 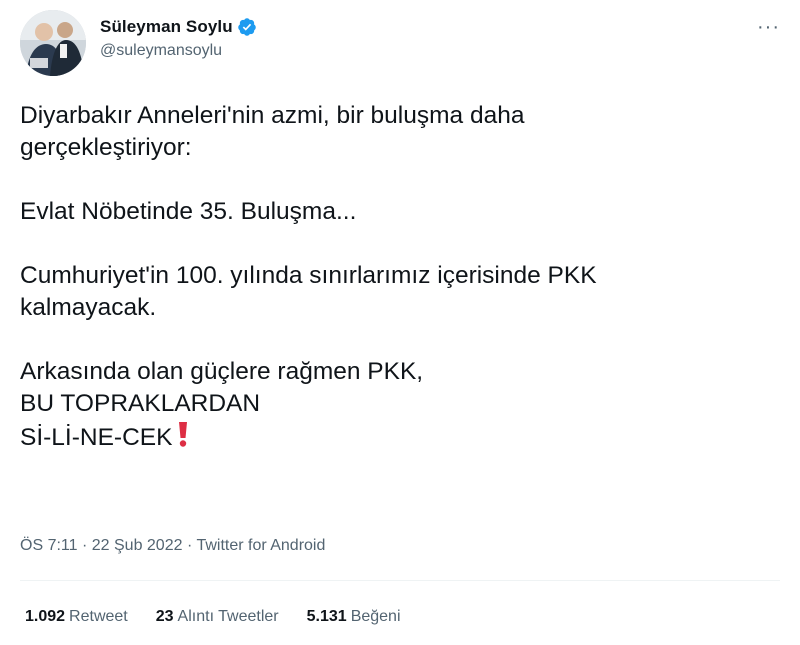 I want to click on likes-stat: 5.131 Beğeni, so click(x=354, y=617).